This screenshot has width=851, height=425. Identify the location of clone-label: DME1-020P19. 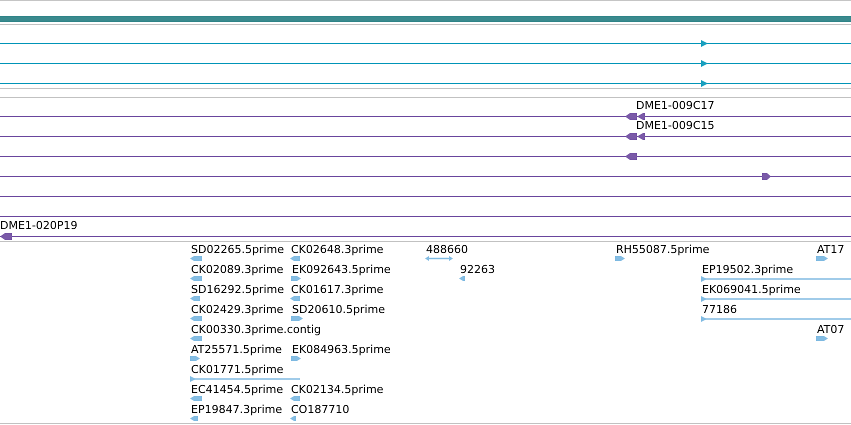
(39, 225).